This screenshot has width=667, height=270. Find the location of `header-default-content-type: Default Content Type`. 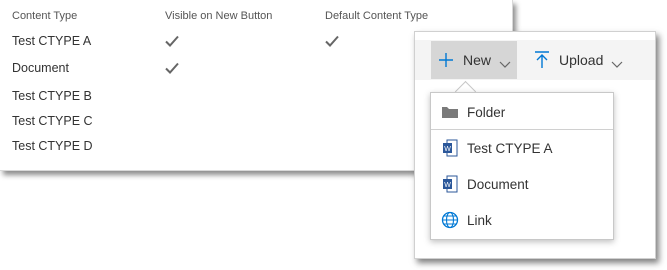

header-default-content-type: Default Content Type is located at coordinates (377, 16).